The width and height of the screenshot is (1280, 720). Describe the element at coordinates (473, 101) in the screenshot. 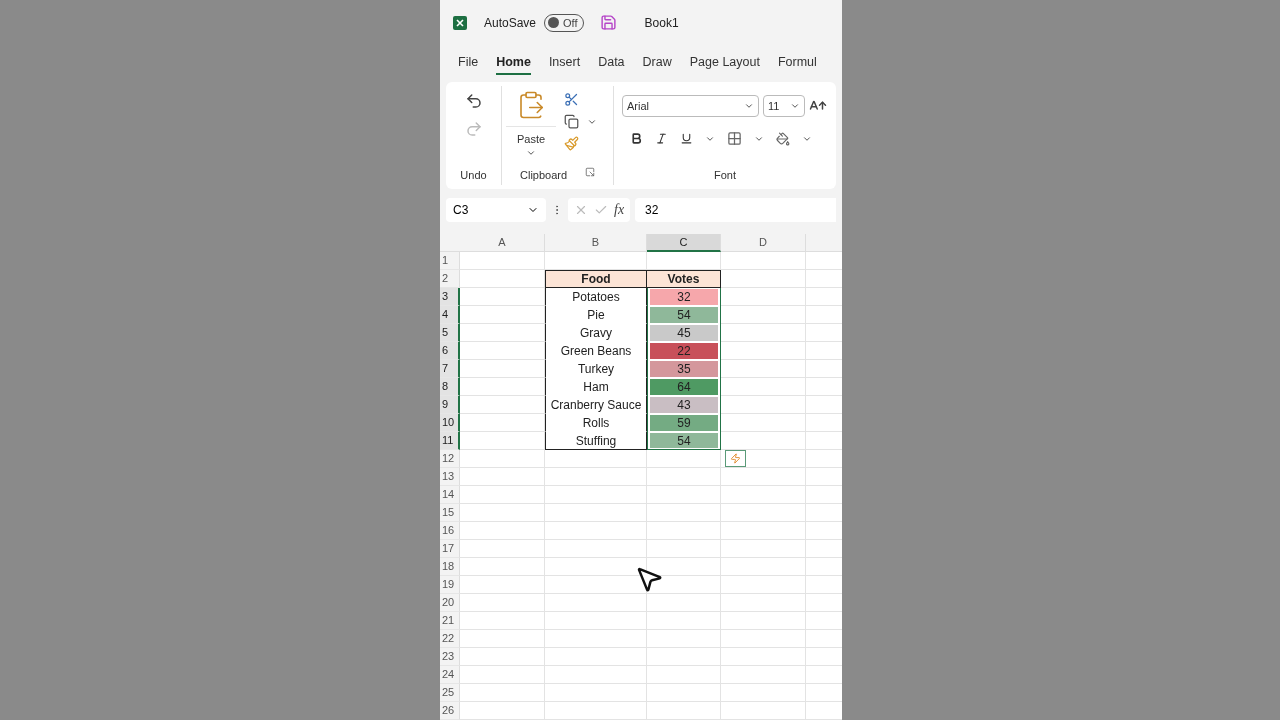

I see `undo-icon` at that location.